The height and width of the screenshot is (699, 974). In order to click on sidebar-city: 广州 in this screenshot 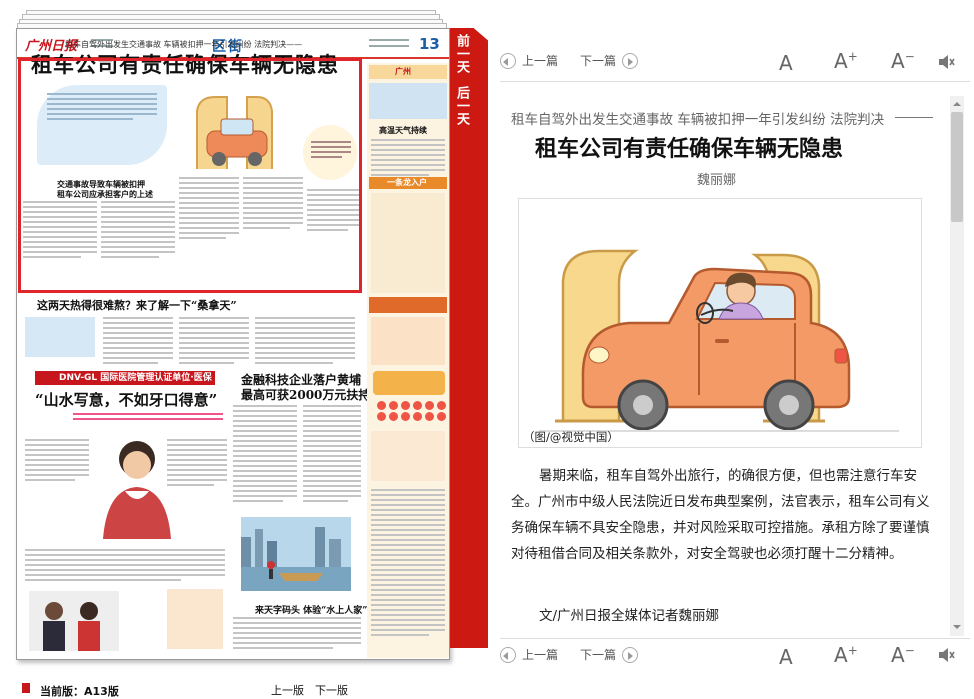, I will do `click(403, 71)`.